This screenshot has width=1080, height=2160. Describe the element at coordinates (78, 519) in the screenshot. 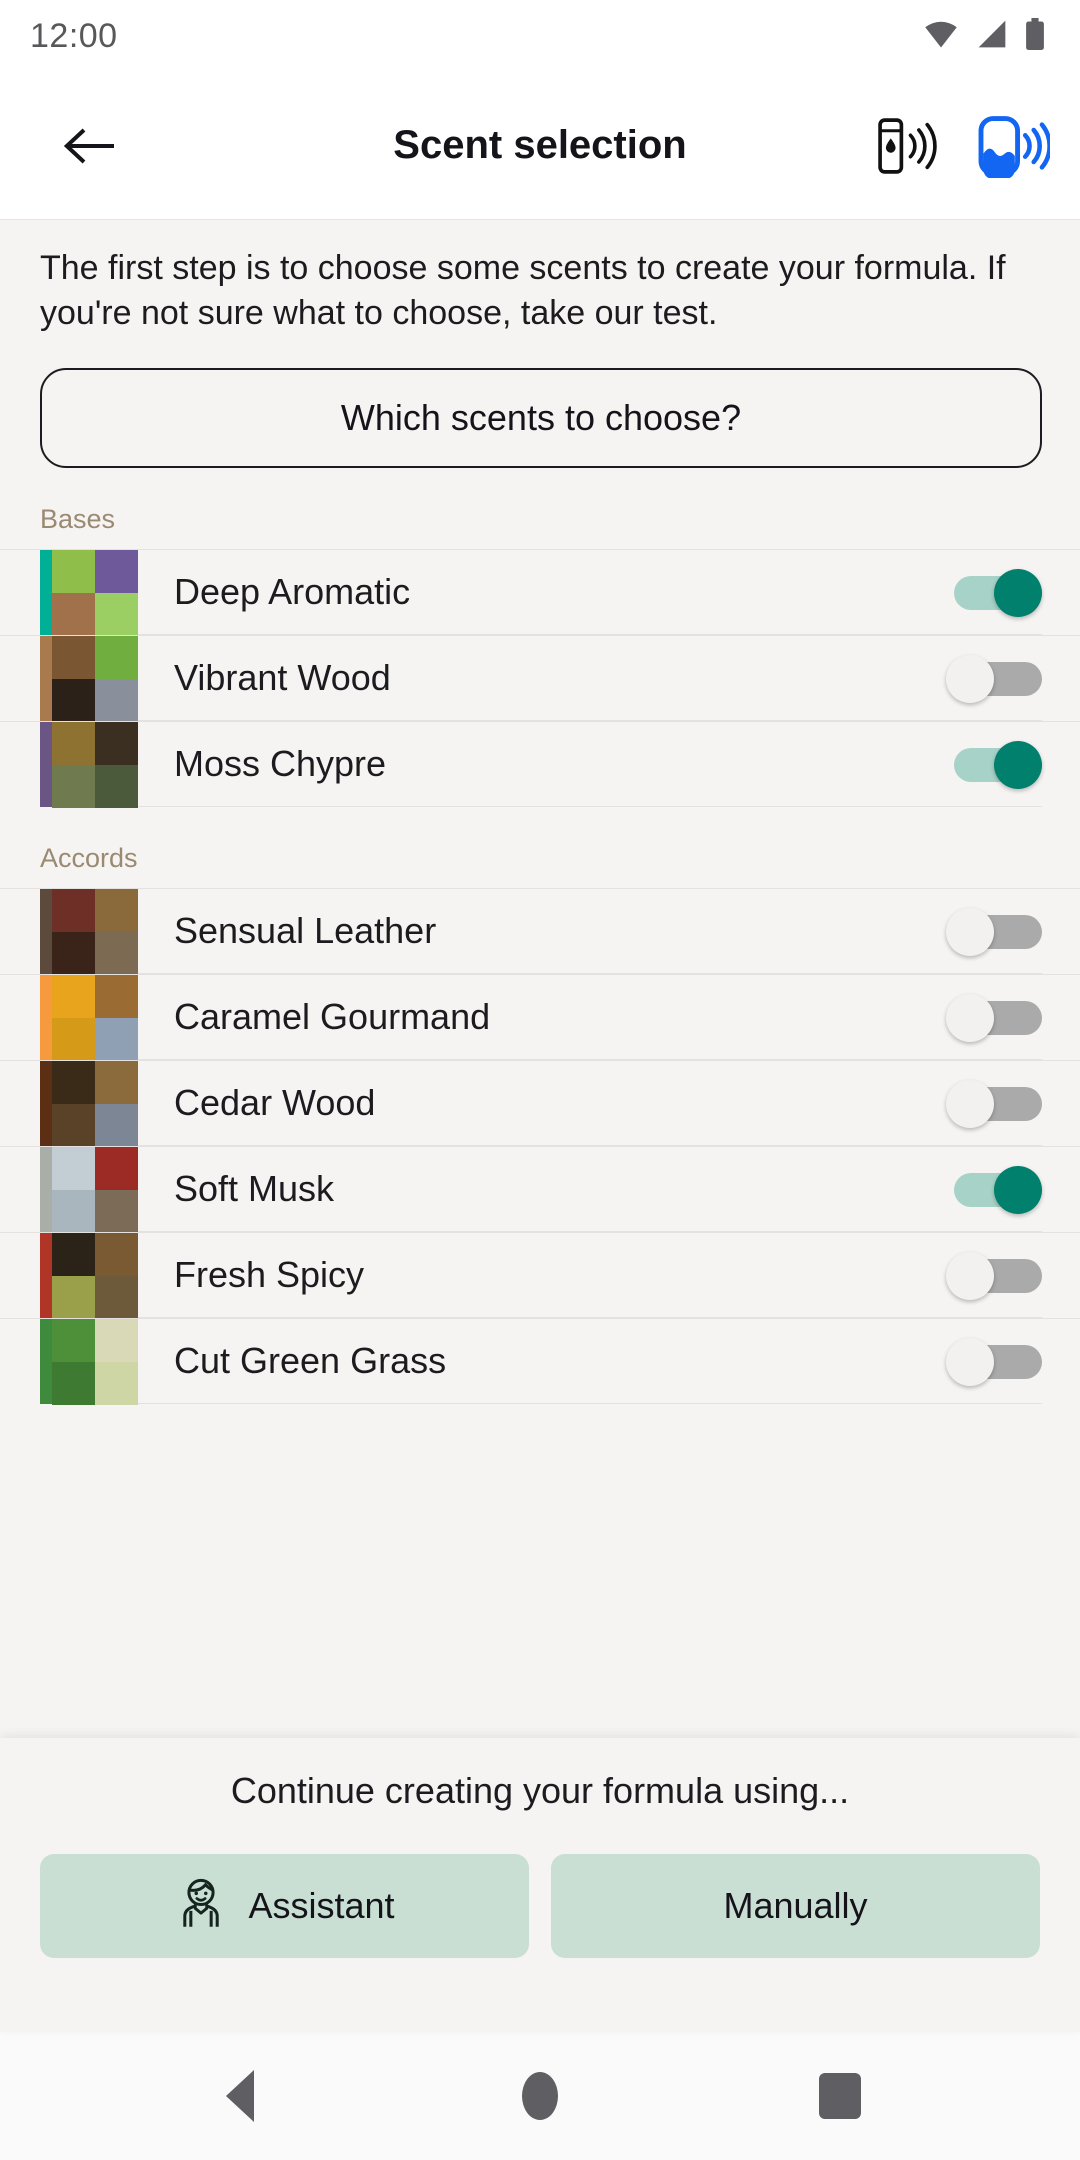

I see `section-label: Bases` at that location.